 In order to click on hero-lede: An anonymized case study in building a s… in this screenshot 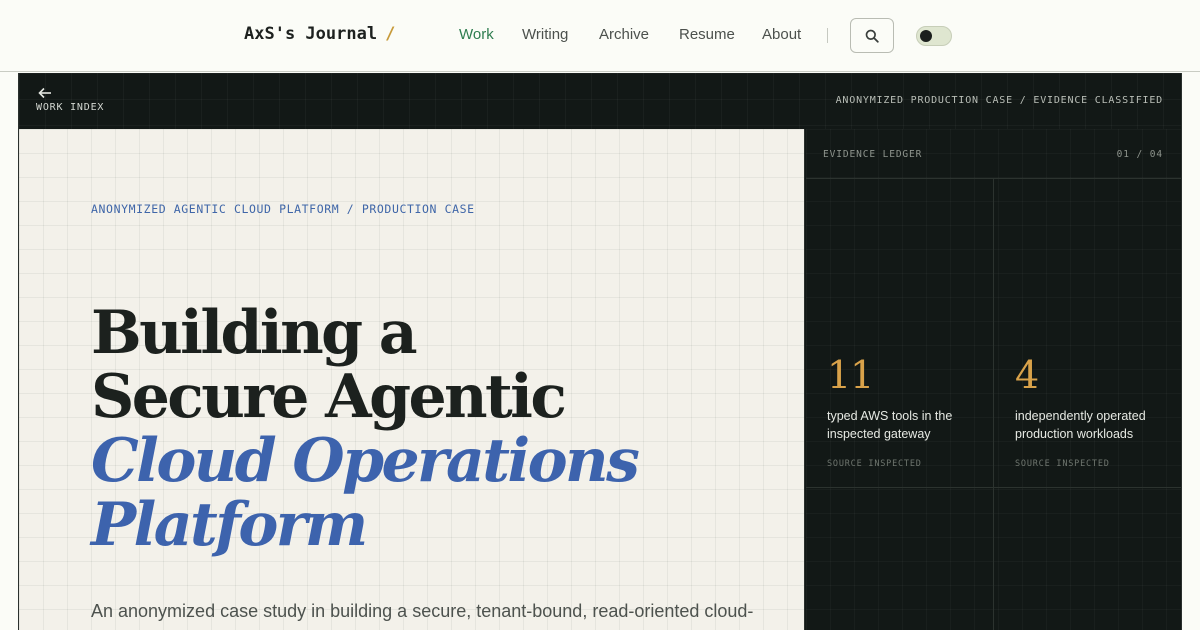, I will do `click(422, 611)`.